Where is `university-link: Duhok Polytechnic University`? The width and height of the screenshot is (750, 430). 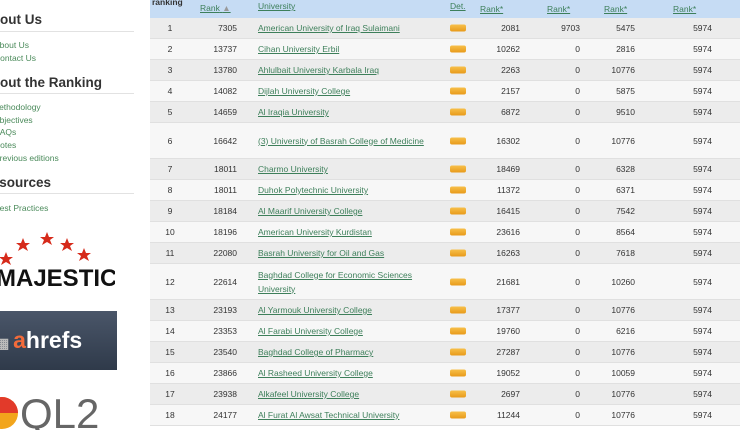 university-link: Duhok Polytechnic University is located at coordinates (348, 190).